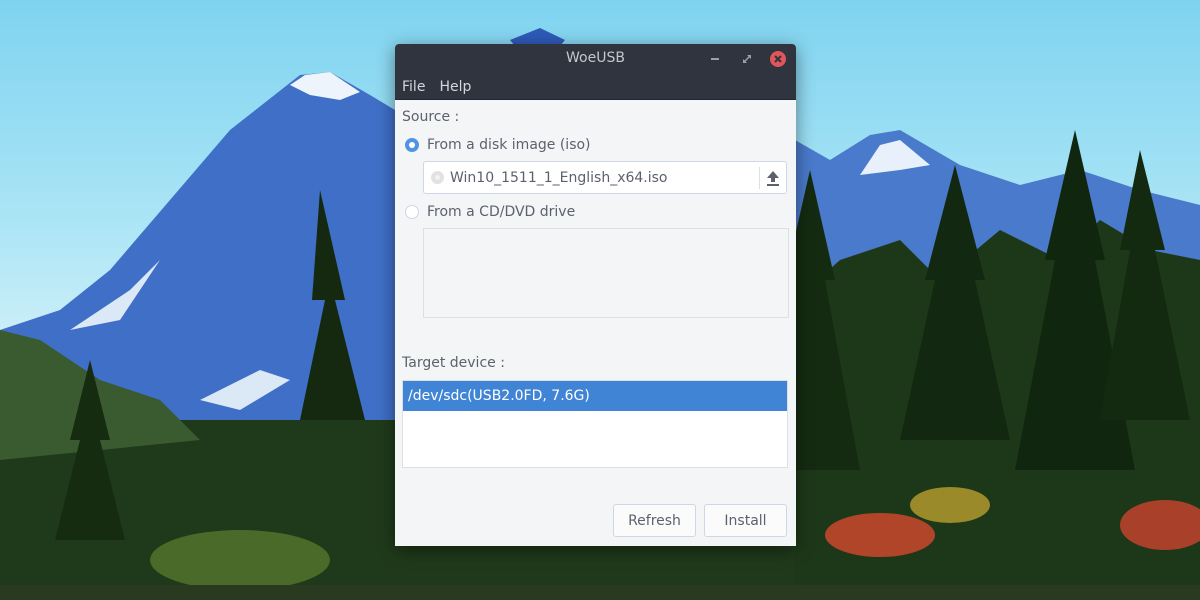 The height and width of the screenshot is (600, 1200). Describe the element at coordinates (595, 87) in the screenshot. I see `menu-bar: File Help` at that location.